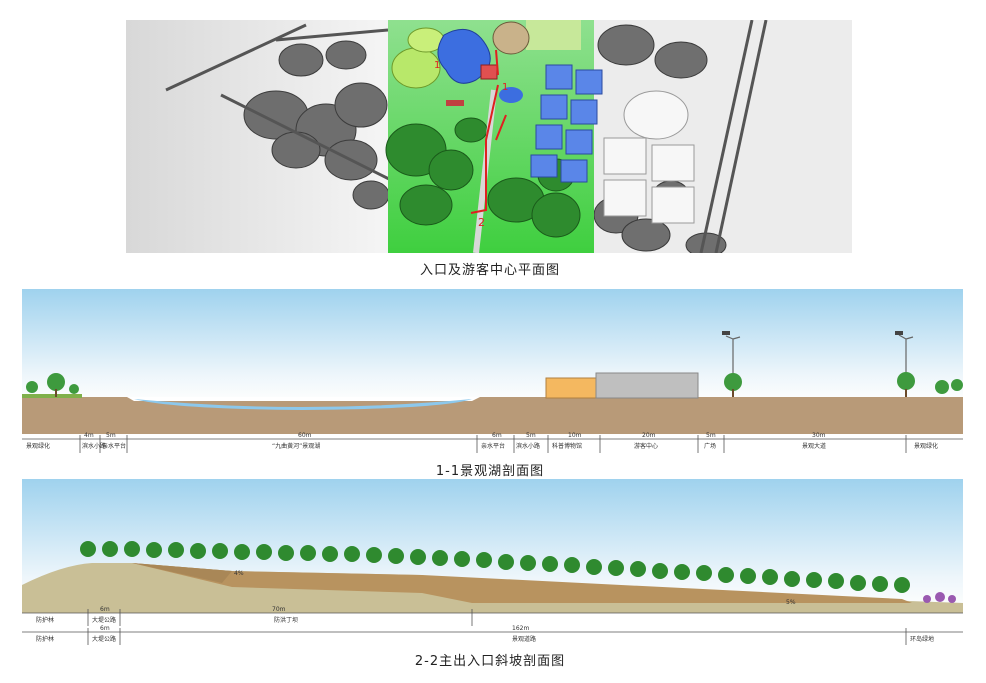 Image resolution: width=986 pixels, height=683 pixels. What do you see at coordinates (646, 446) in the screenshot?
I see `s1-label-8: 游客中心` at bounding box center [646, 446].